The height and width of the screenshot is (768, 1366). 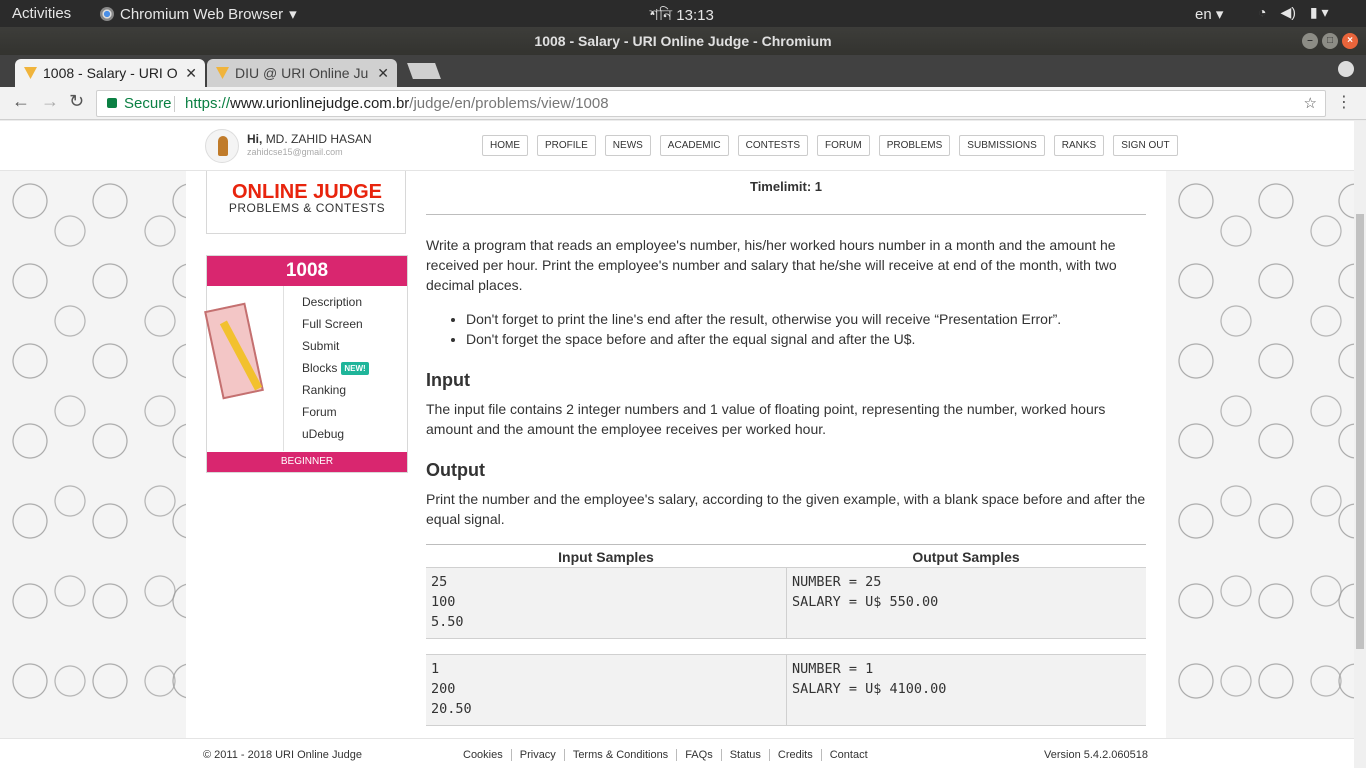 What do you see at coordinates (451, 709) in the screenshot?
I see `sample-line: 20.50` at bounding box center [451, 709].